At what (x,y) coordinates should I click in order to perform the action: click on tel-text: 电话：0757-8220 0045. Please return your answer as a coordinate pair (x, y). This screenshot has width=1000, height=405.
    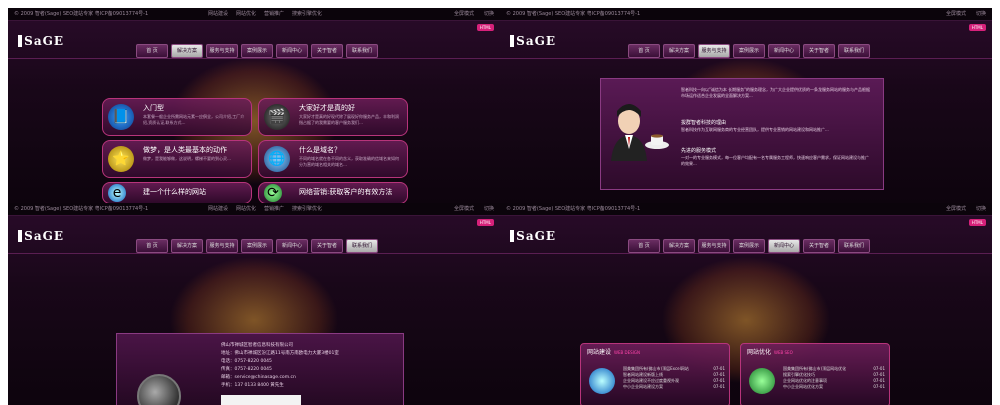
    Looking at the image, I should click on (246, 361).